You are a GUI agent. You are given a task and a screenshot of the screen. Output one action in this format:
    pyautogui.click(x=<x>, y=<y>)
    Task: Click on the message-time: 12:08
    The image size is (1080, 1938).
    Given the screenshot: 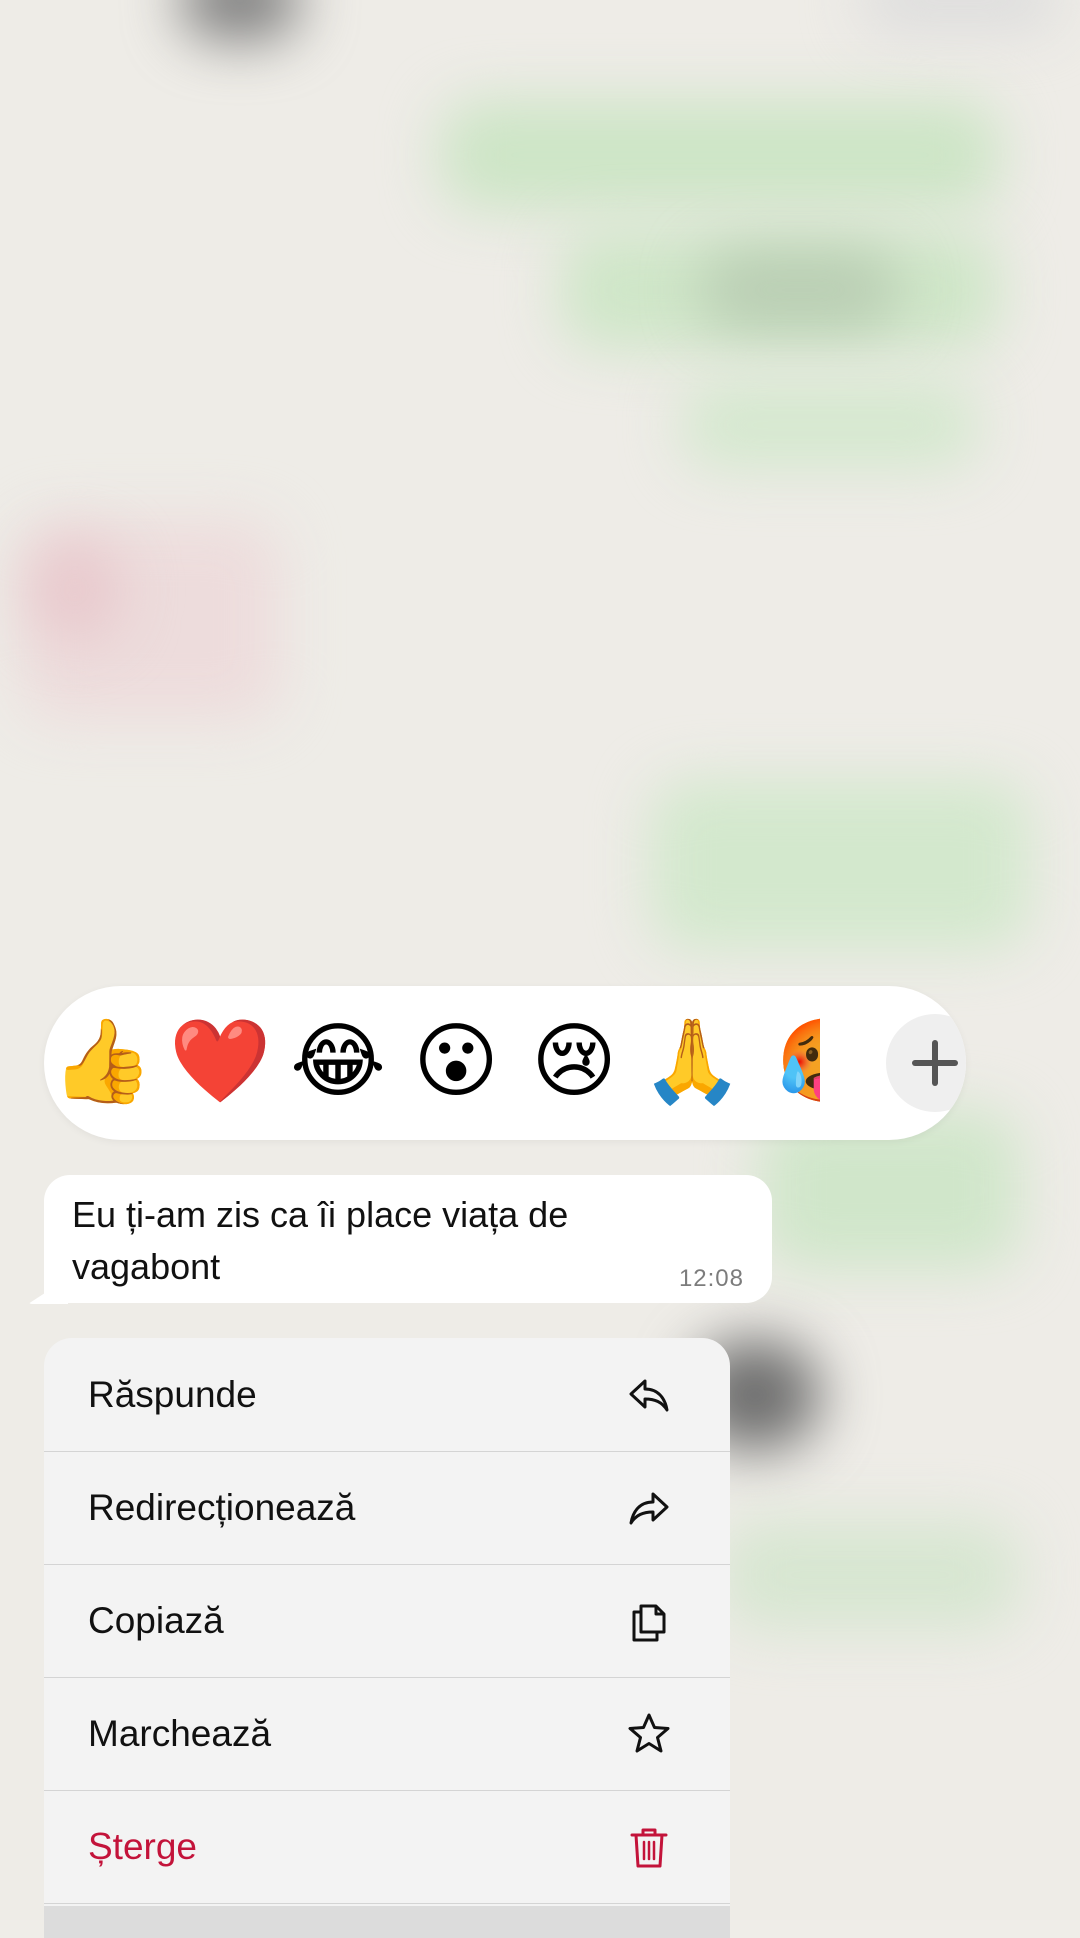 What is the action you would take?
    pyautogui.click(x=711, y=1278)
    